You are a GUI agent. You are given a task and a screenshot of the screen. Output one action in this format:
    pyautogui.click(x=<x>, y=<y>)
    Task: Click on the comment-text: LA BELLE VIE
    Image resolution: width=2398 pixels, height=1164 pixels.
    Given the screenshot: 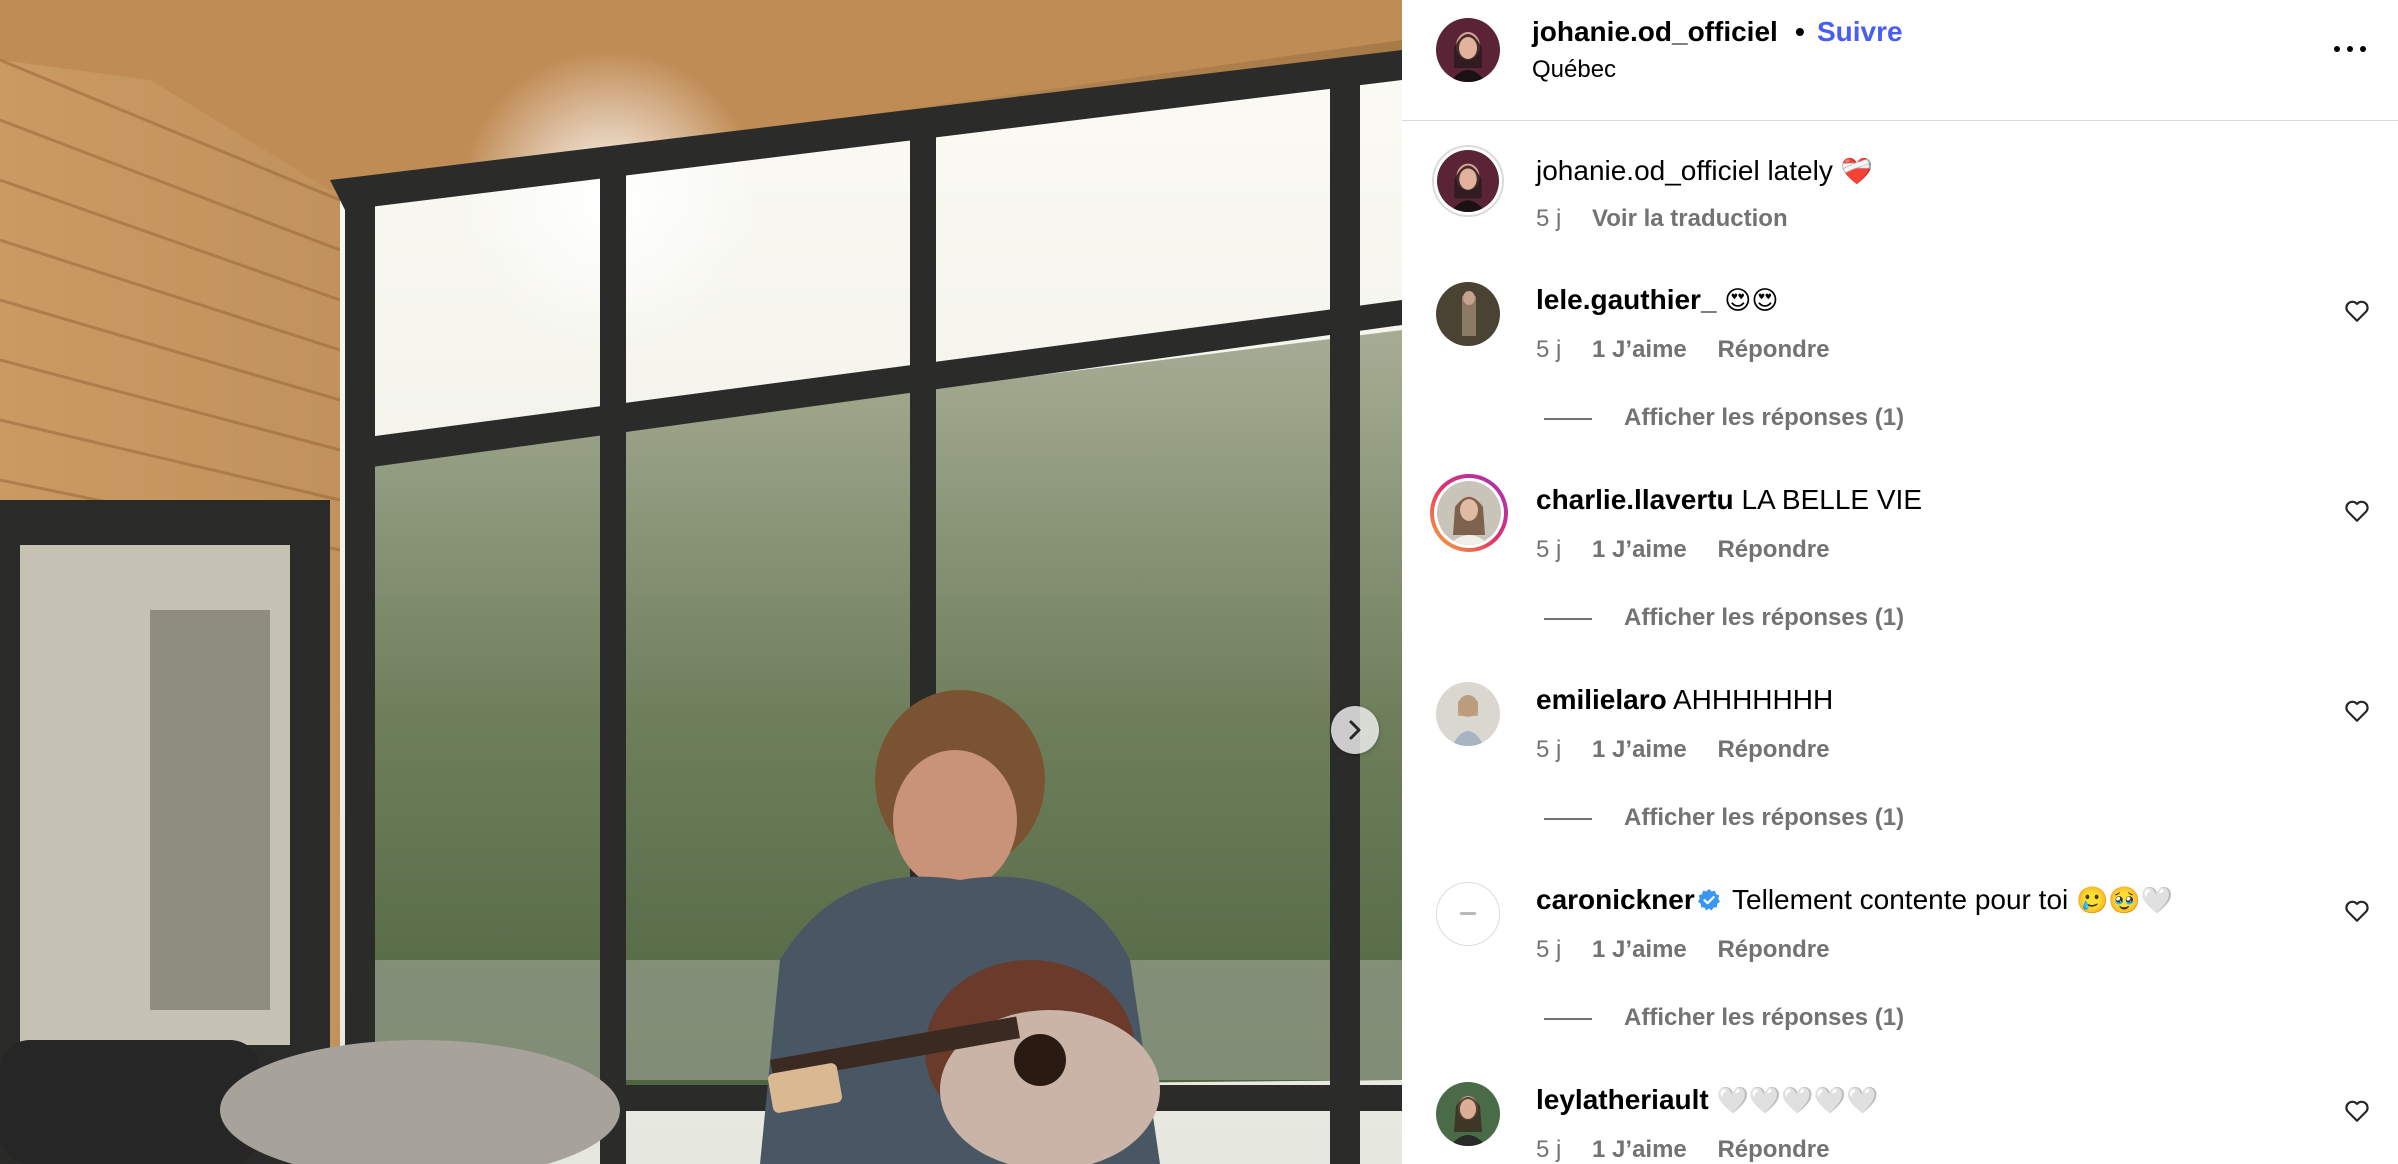 What is the action you would take?
    pyautogui.click(x=1832, y=499)
    